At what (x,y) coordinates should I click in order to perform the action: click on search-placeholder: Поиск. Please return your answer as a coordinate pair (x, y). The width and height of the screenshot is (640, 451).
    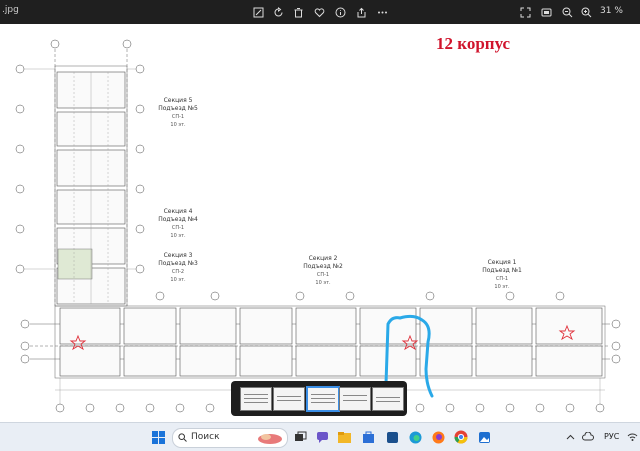
    Looking at the image, I should click on (205, 437).